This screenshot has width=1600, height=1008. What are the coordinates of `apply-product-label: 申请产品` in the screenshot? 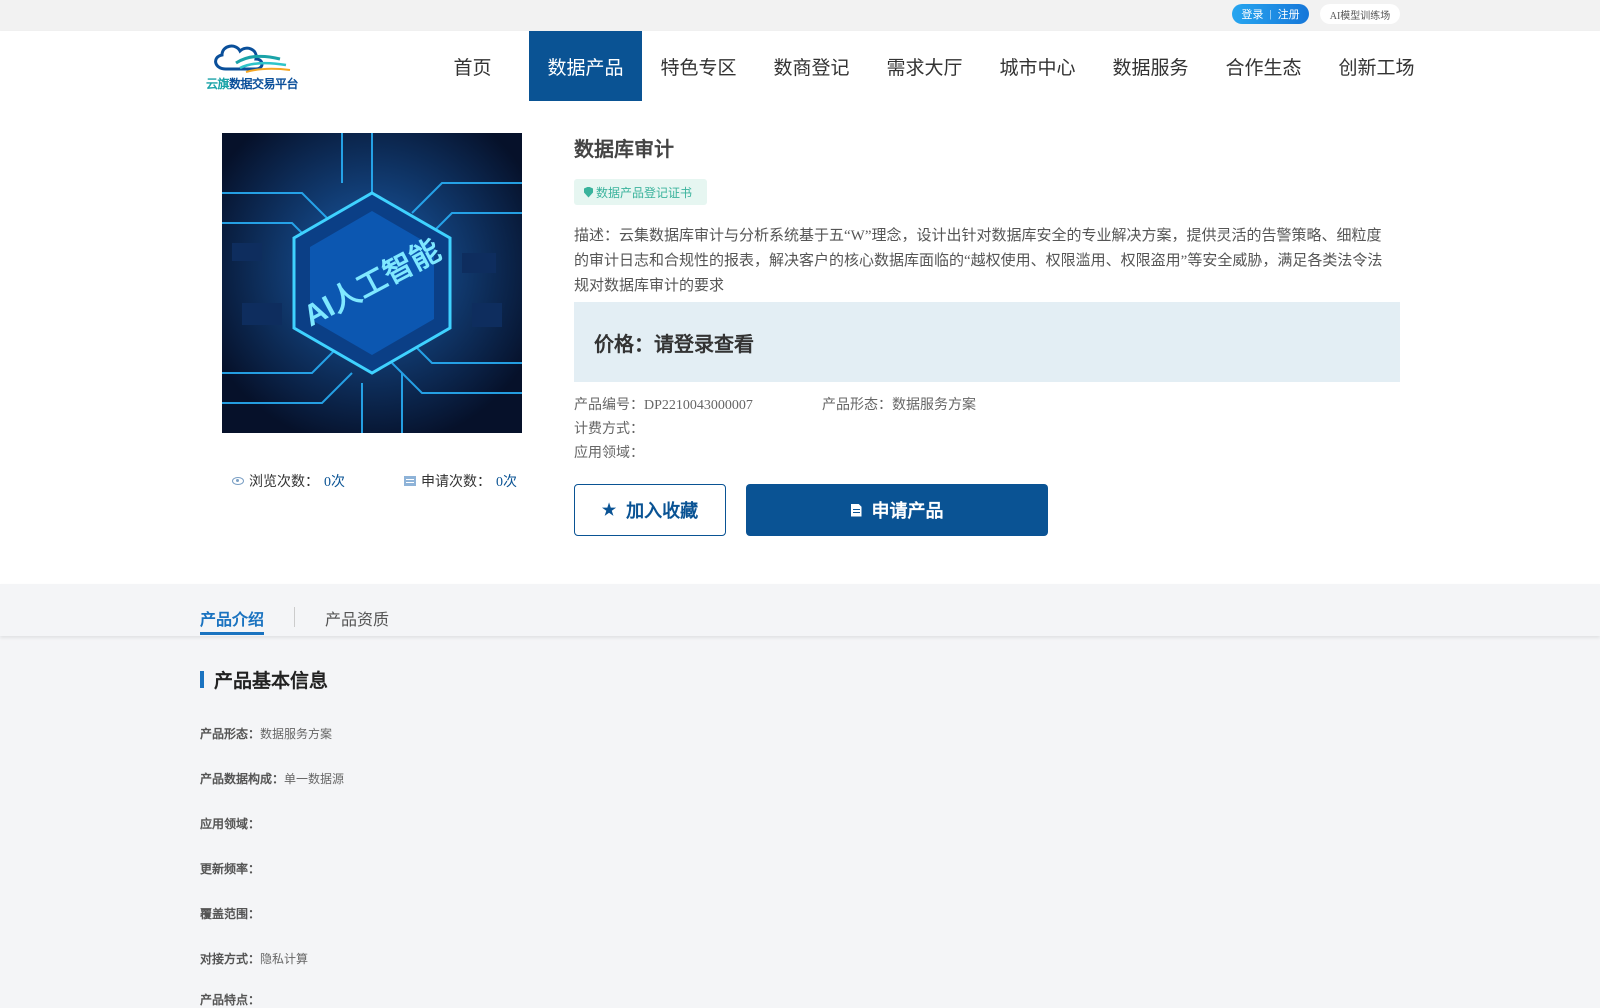 It's located at (907, 511).